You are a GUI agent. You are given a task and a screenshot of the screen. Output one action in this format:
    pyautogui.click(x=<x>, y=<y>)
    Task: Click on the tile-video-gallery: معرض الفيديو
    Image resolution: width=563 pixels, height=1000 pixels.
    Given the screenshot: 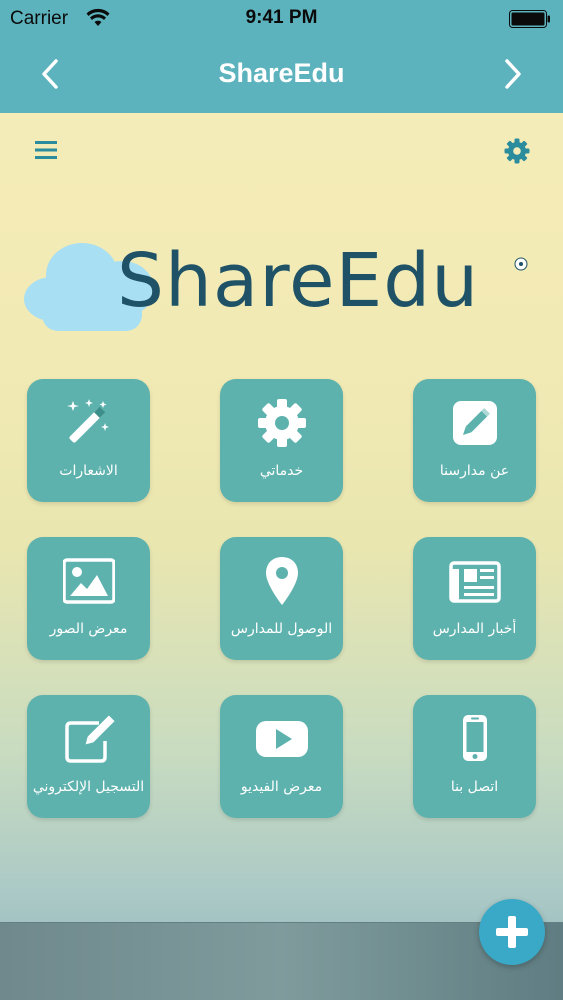 What is the action you would take?
    pyautogui.click(x=281, y=756)
    